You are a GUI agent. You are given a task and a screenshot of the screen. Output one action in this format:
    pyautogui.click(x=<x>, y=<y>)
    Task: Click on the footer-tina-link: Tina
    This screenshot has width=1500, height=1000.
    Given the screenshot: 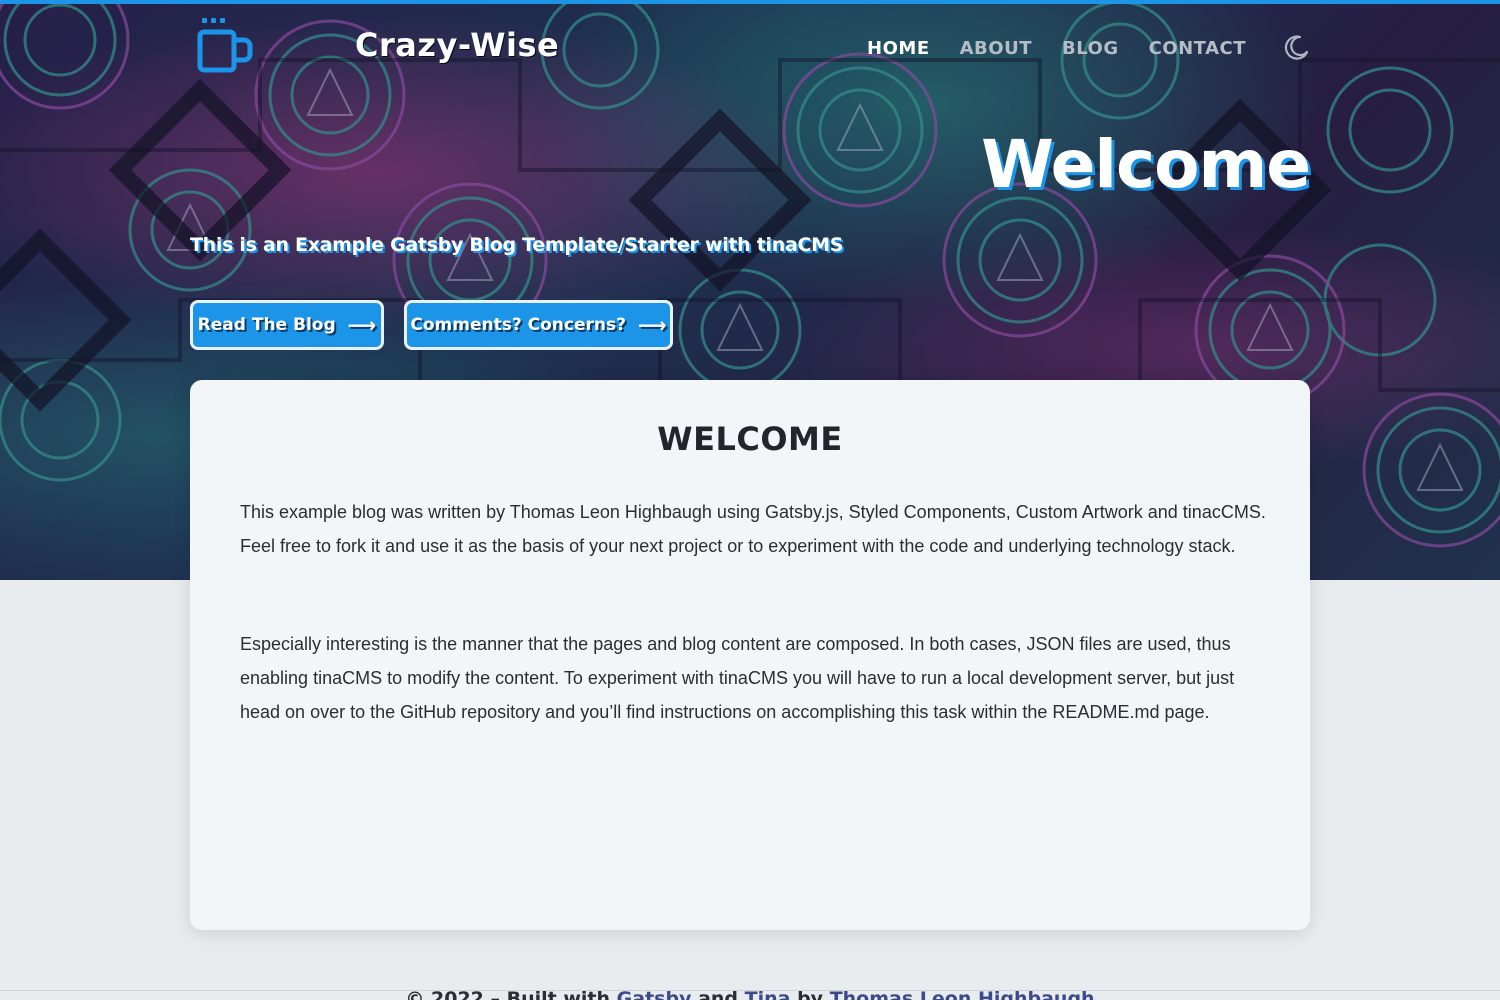 What is the action you would take?
    pyautogui.click(x=768, y=994)
    